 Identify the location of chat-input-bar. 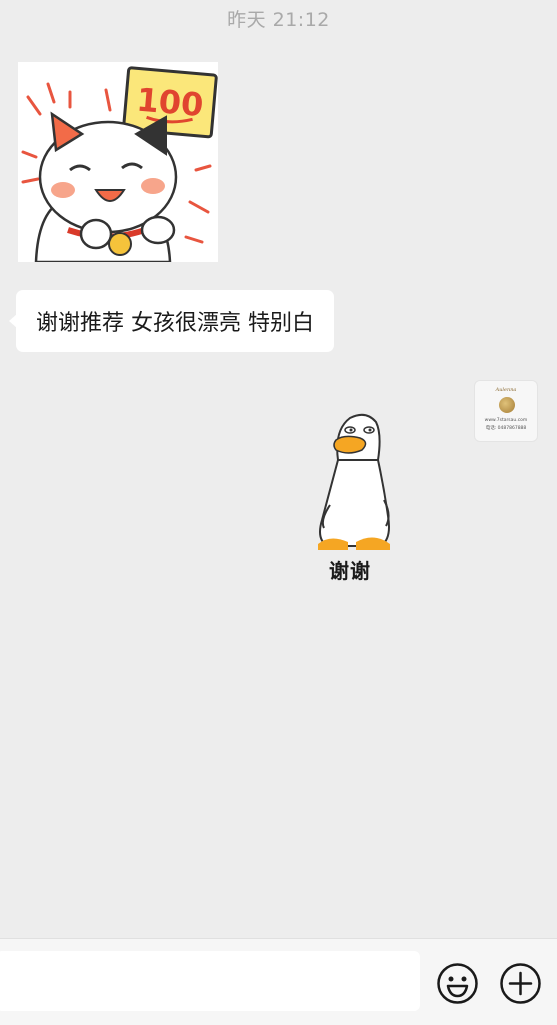
(278, 981).